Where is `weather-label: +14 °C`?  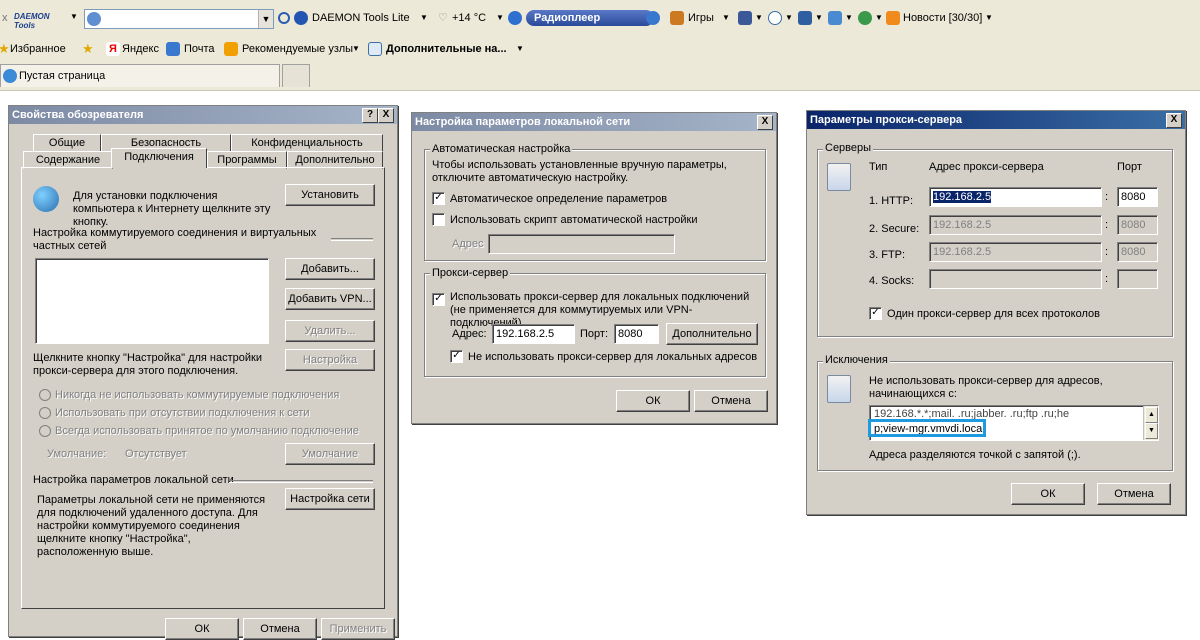
weather-label: +14 °C is located at coordinates (469, 18).